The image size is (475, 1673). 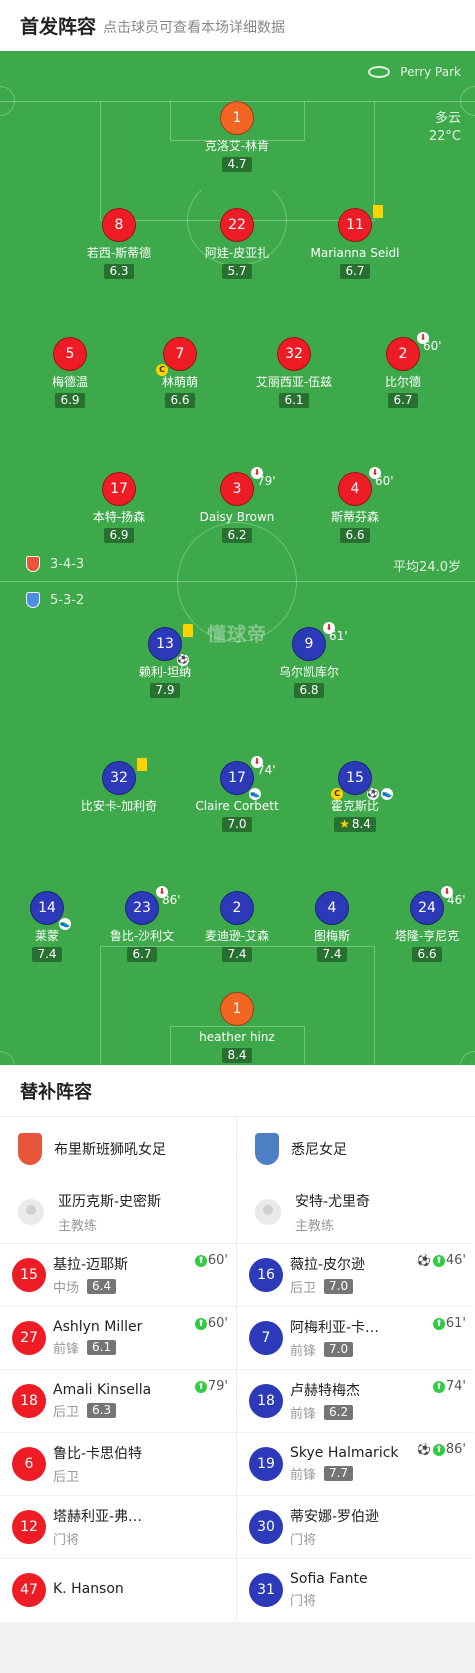 What do you see at coordinates (355, 1526) in the screenshot?
I see `sub-player-row: 30 蒂安娜-罗伯逊 门将` at bounding box center [355, 1526].